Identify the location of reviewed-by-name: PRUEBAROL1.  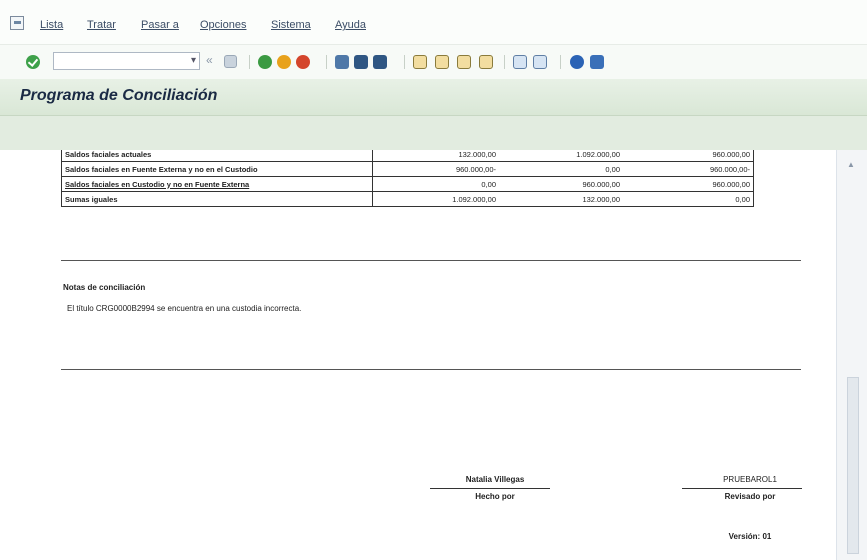
(750, 479).